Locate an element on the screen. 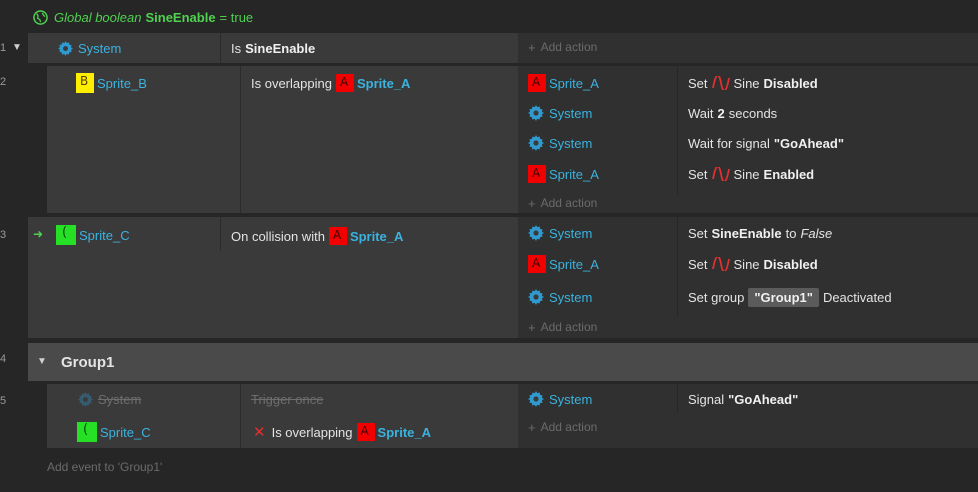  condition-text: Is overlapping is located at coordinates (312, 432).